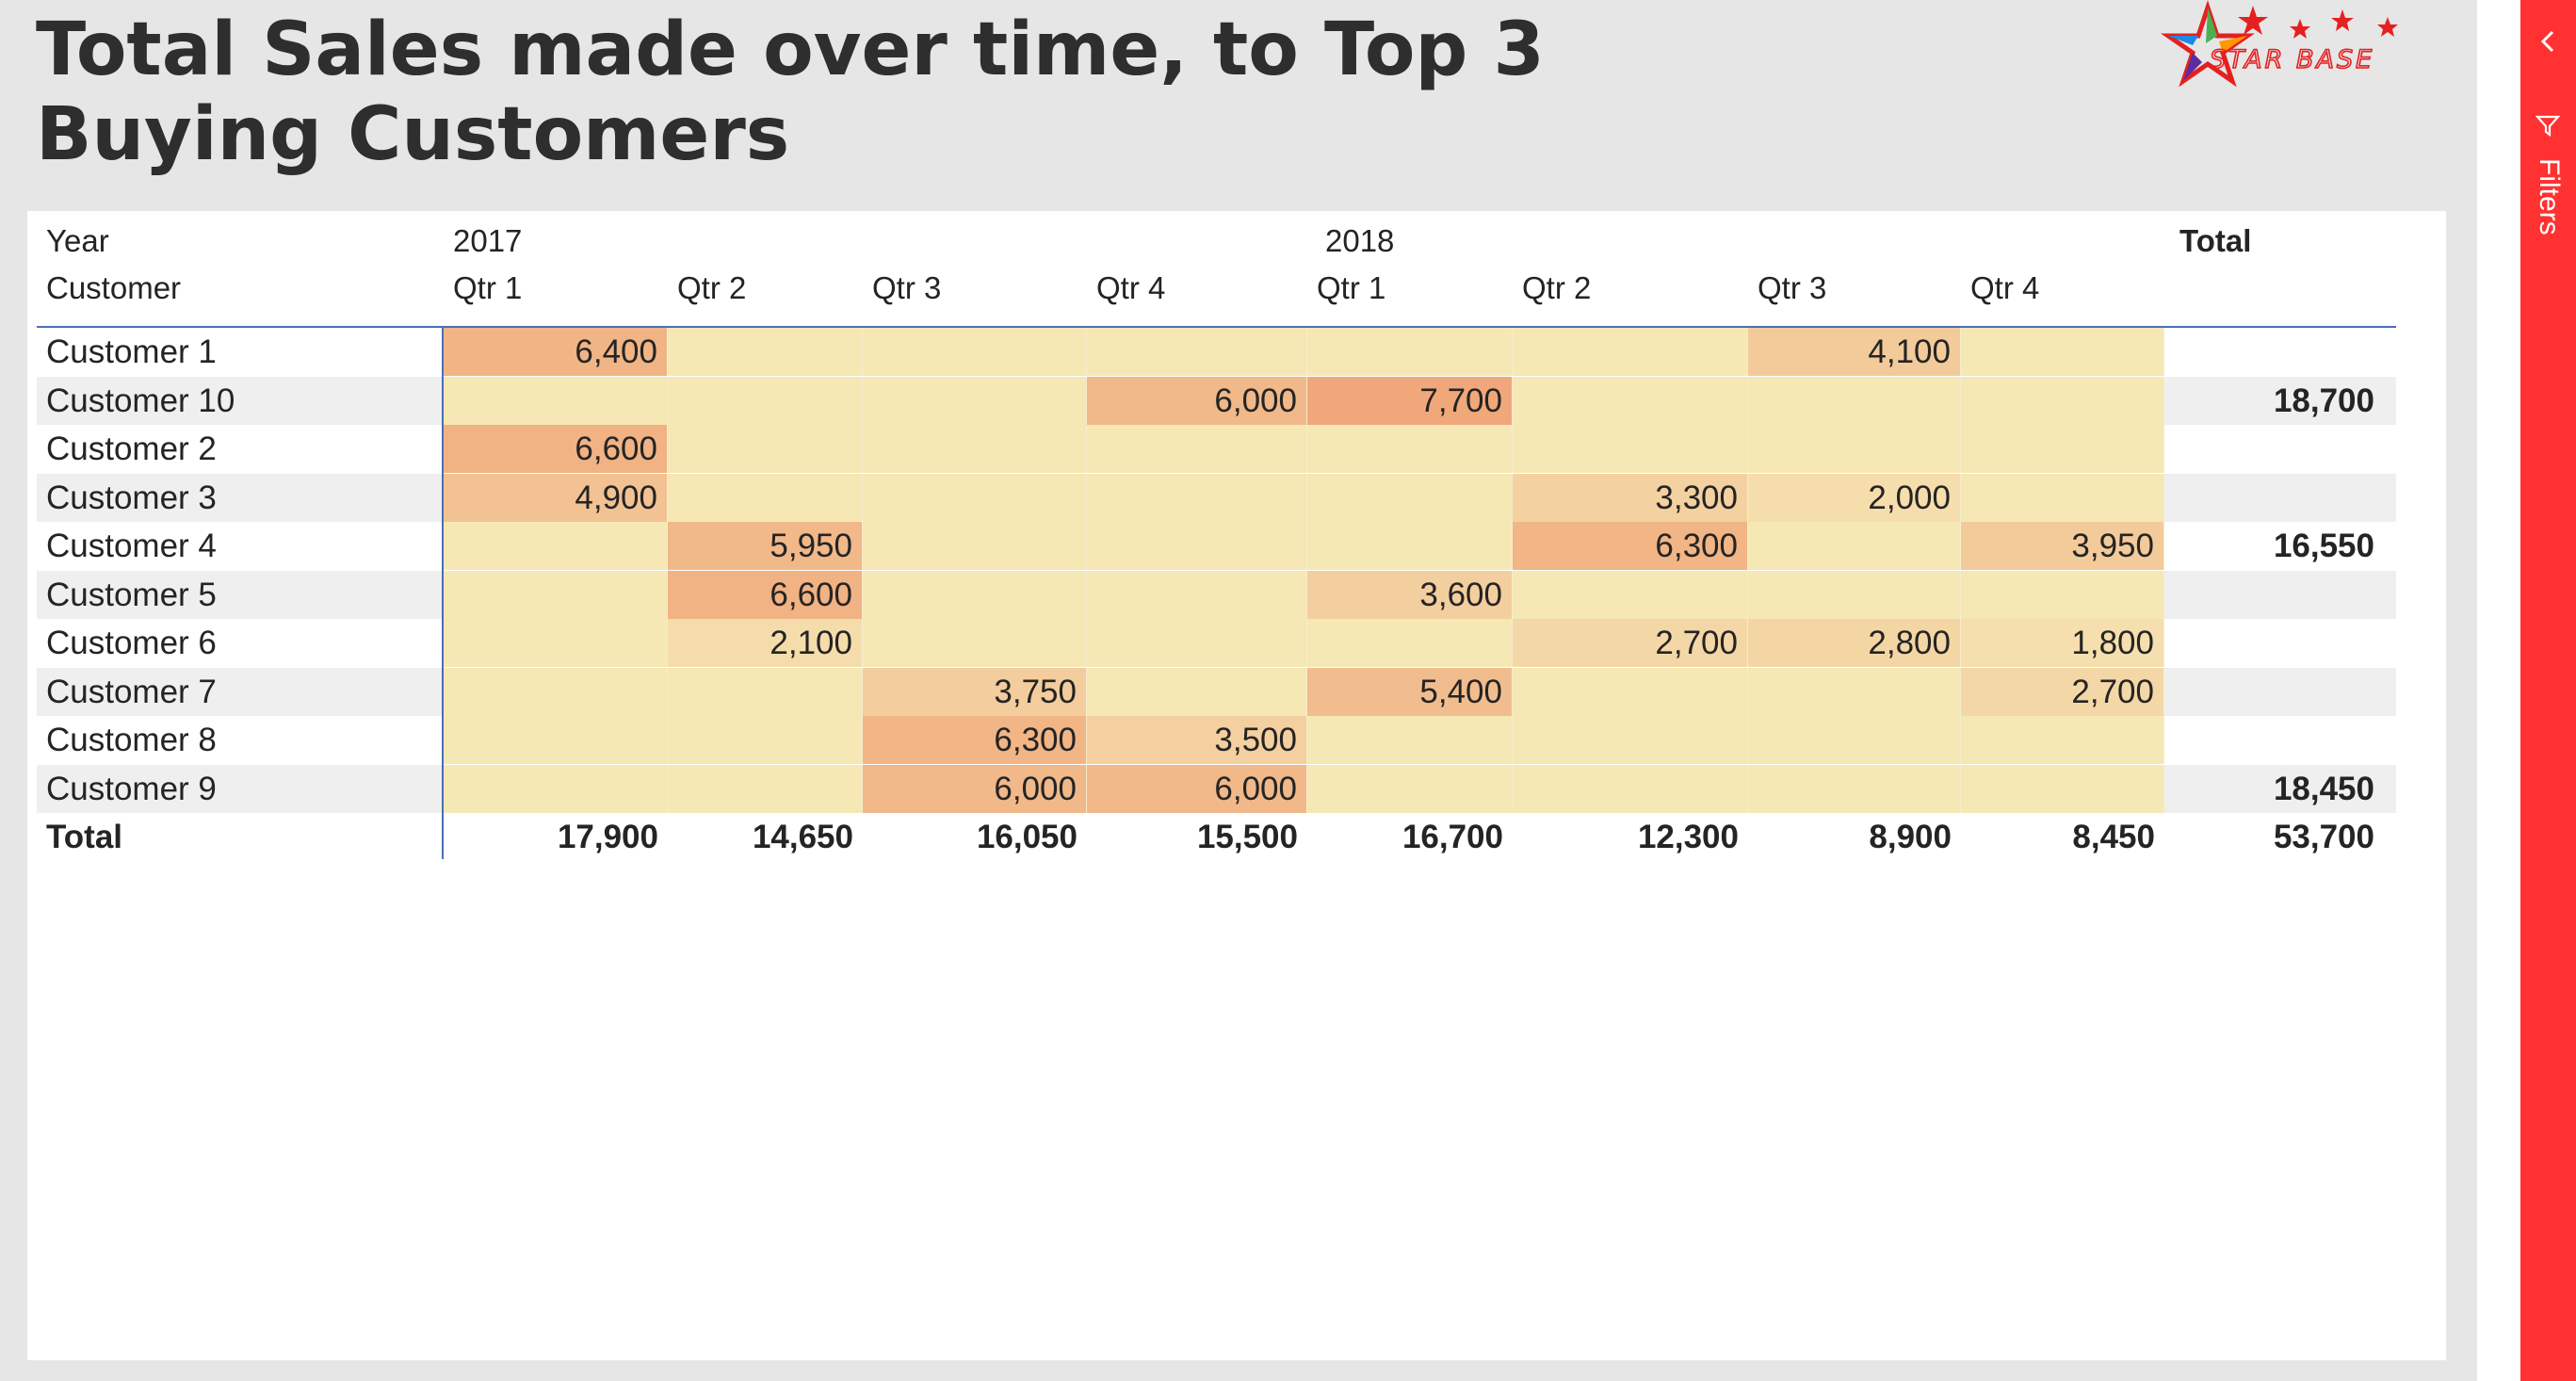 This screenshot has height=1381, width=2576. I want to click on value-cell: 5,950, so click(765, 546).